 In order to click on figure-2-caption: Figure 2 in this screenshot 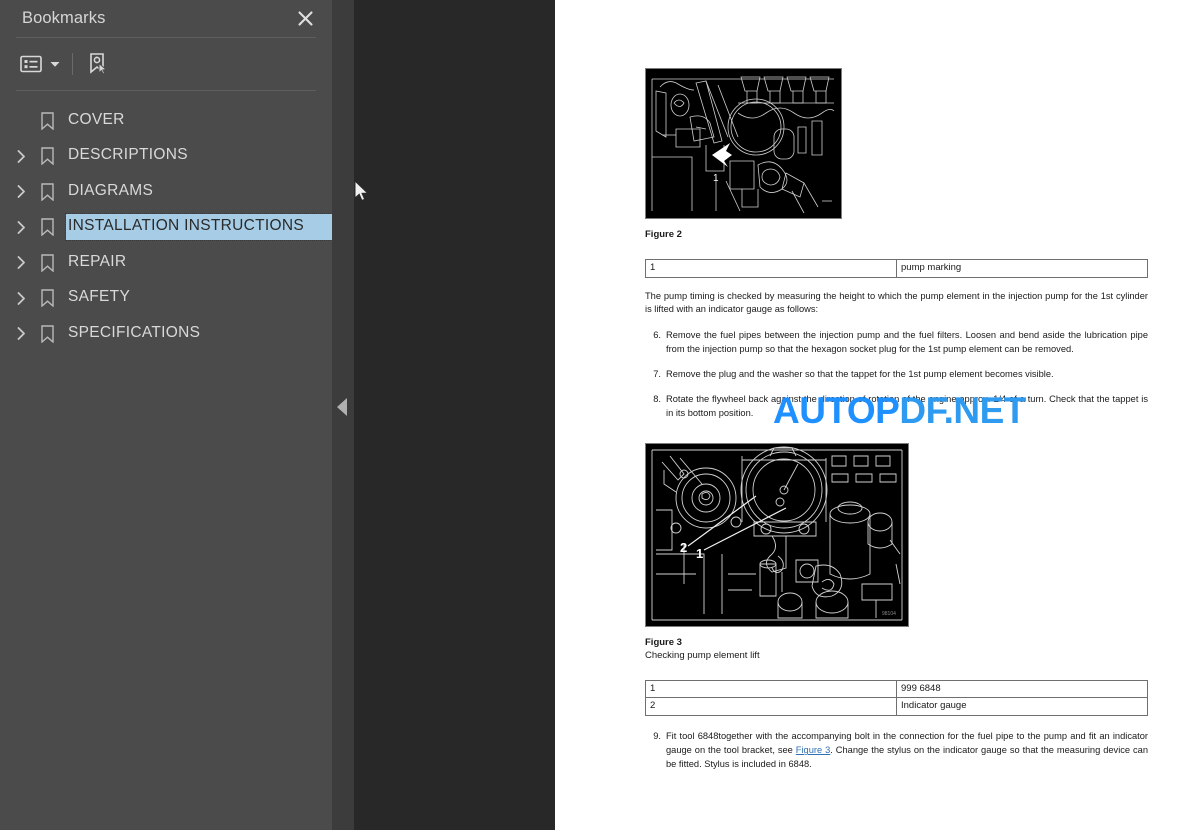, I will do `click(663, 234)`.